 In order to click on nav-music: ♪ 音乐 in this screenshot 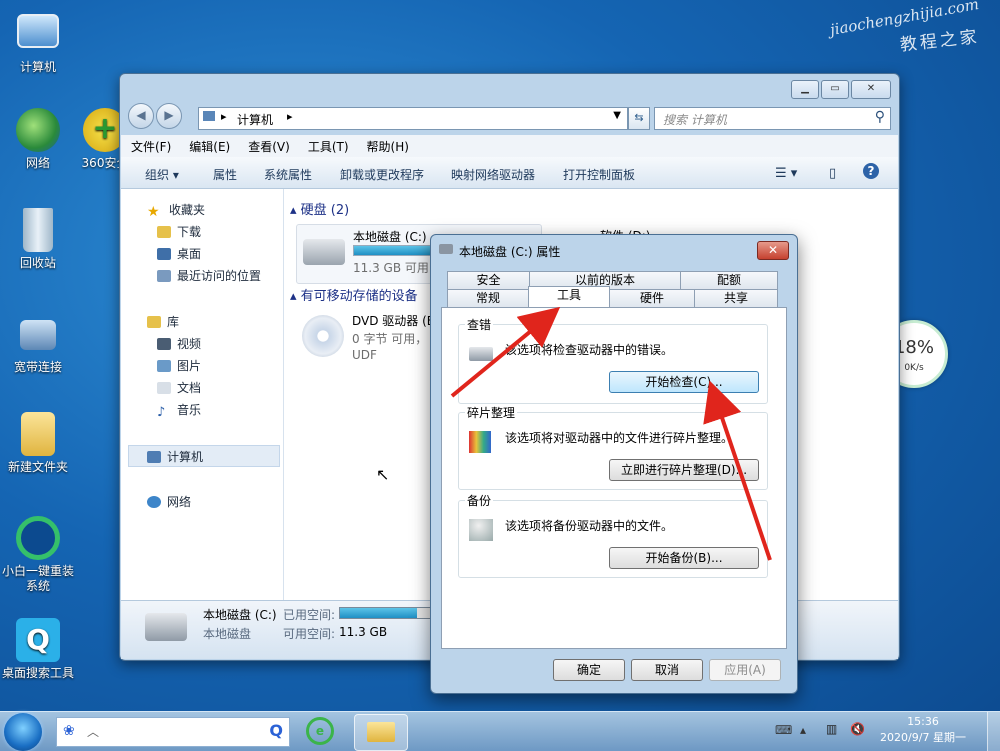, I will do `click(179, 410)`.